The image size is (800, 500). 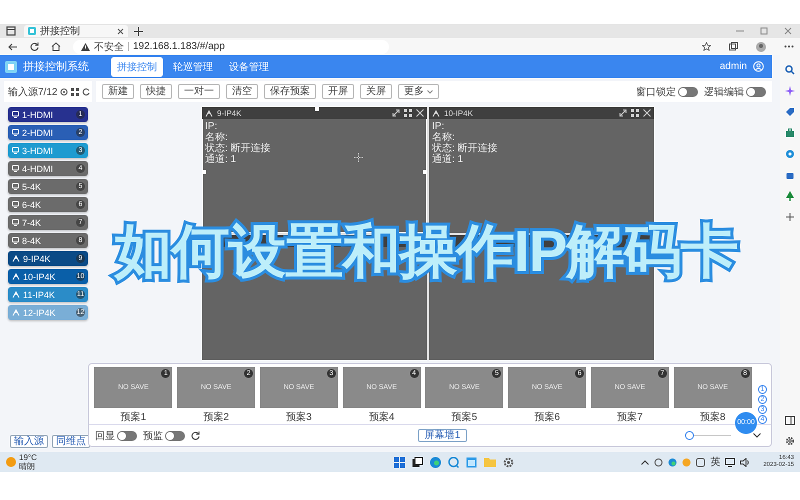 What do you see at coordinates (418, 462) in the screenshot?
I see `task-view-icon` at bounding box center [418, 462].